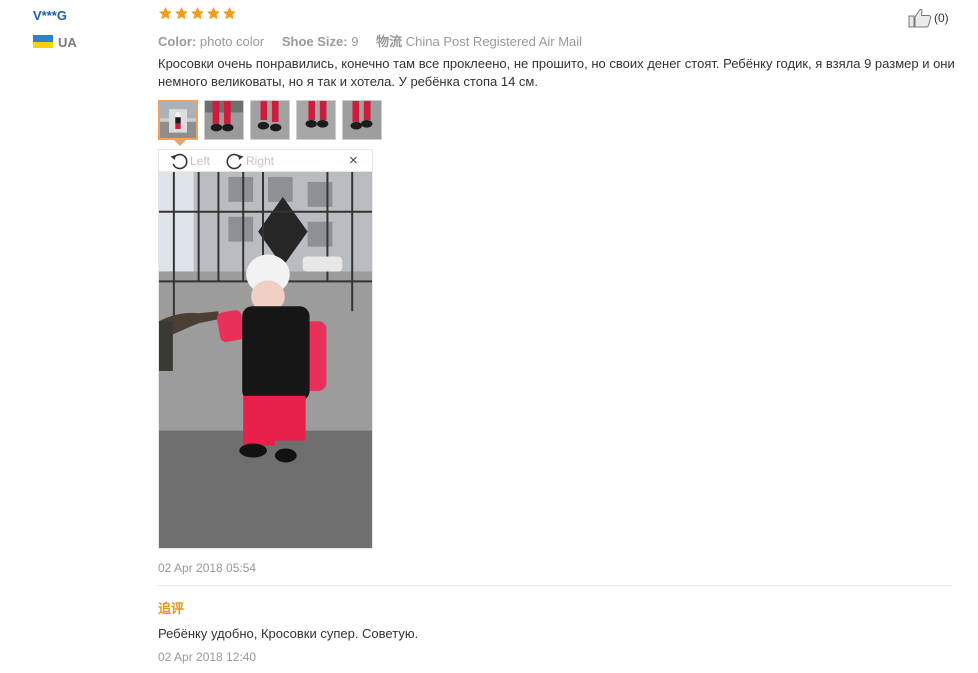 The height and width of the screenshot is (673, 978). Describe the element at coordinates (171, 608) in the screenshot. I see `followup-title: 追评` at that location.